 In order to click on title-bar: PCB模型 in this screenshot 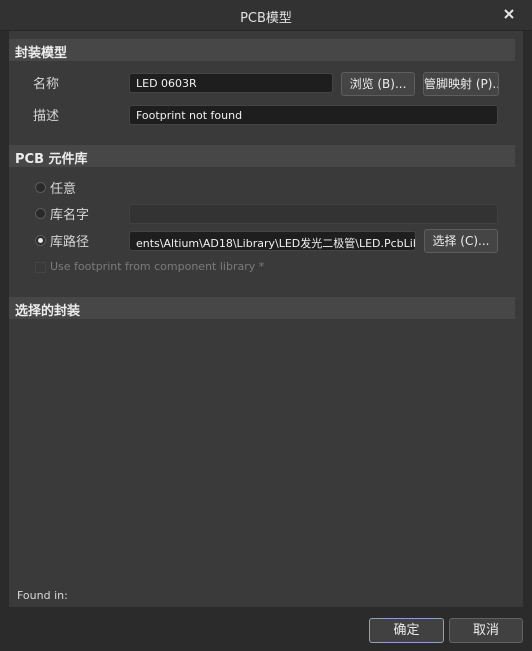, I will do `click(266, 15)`.